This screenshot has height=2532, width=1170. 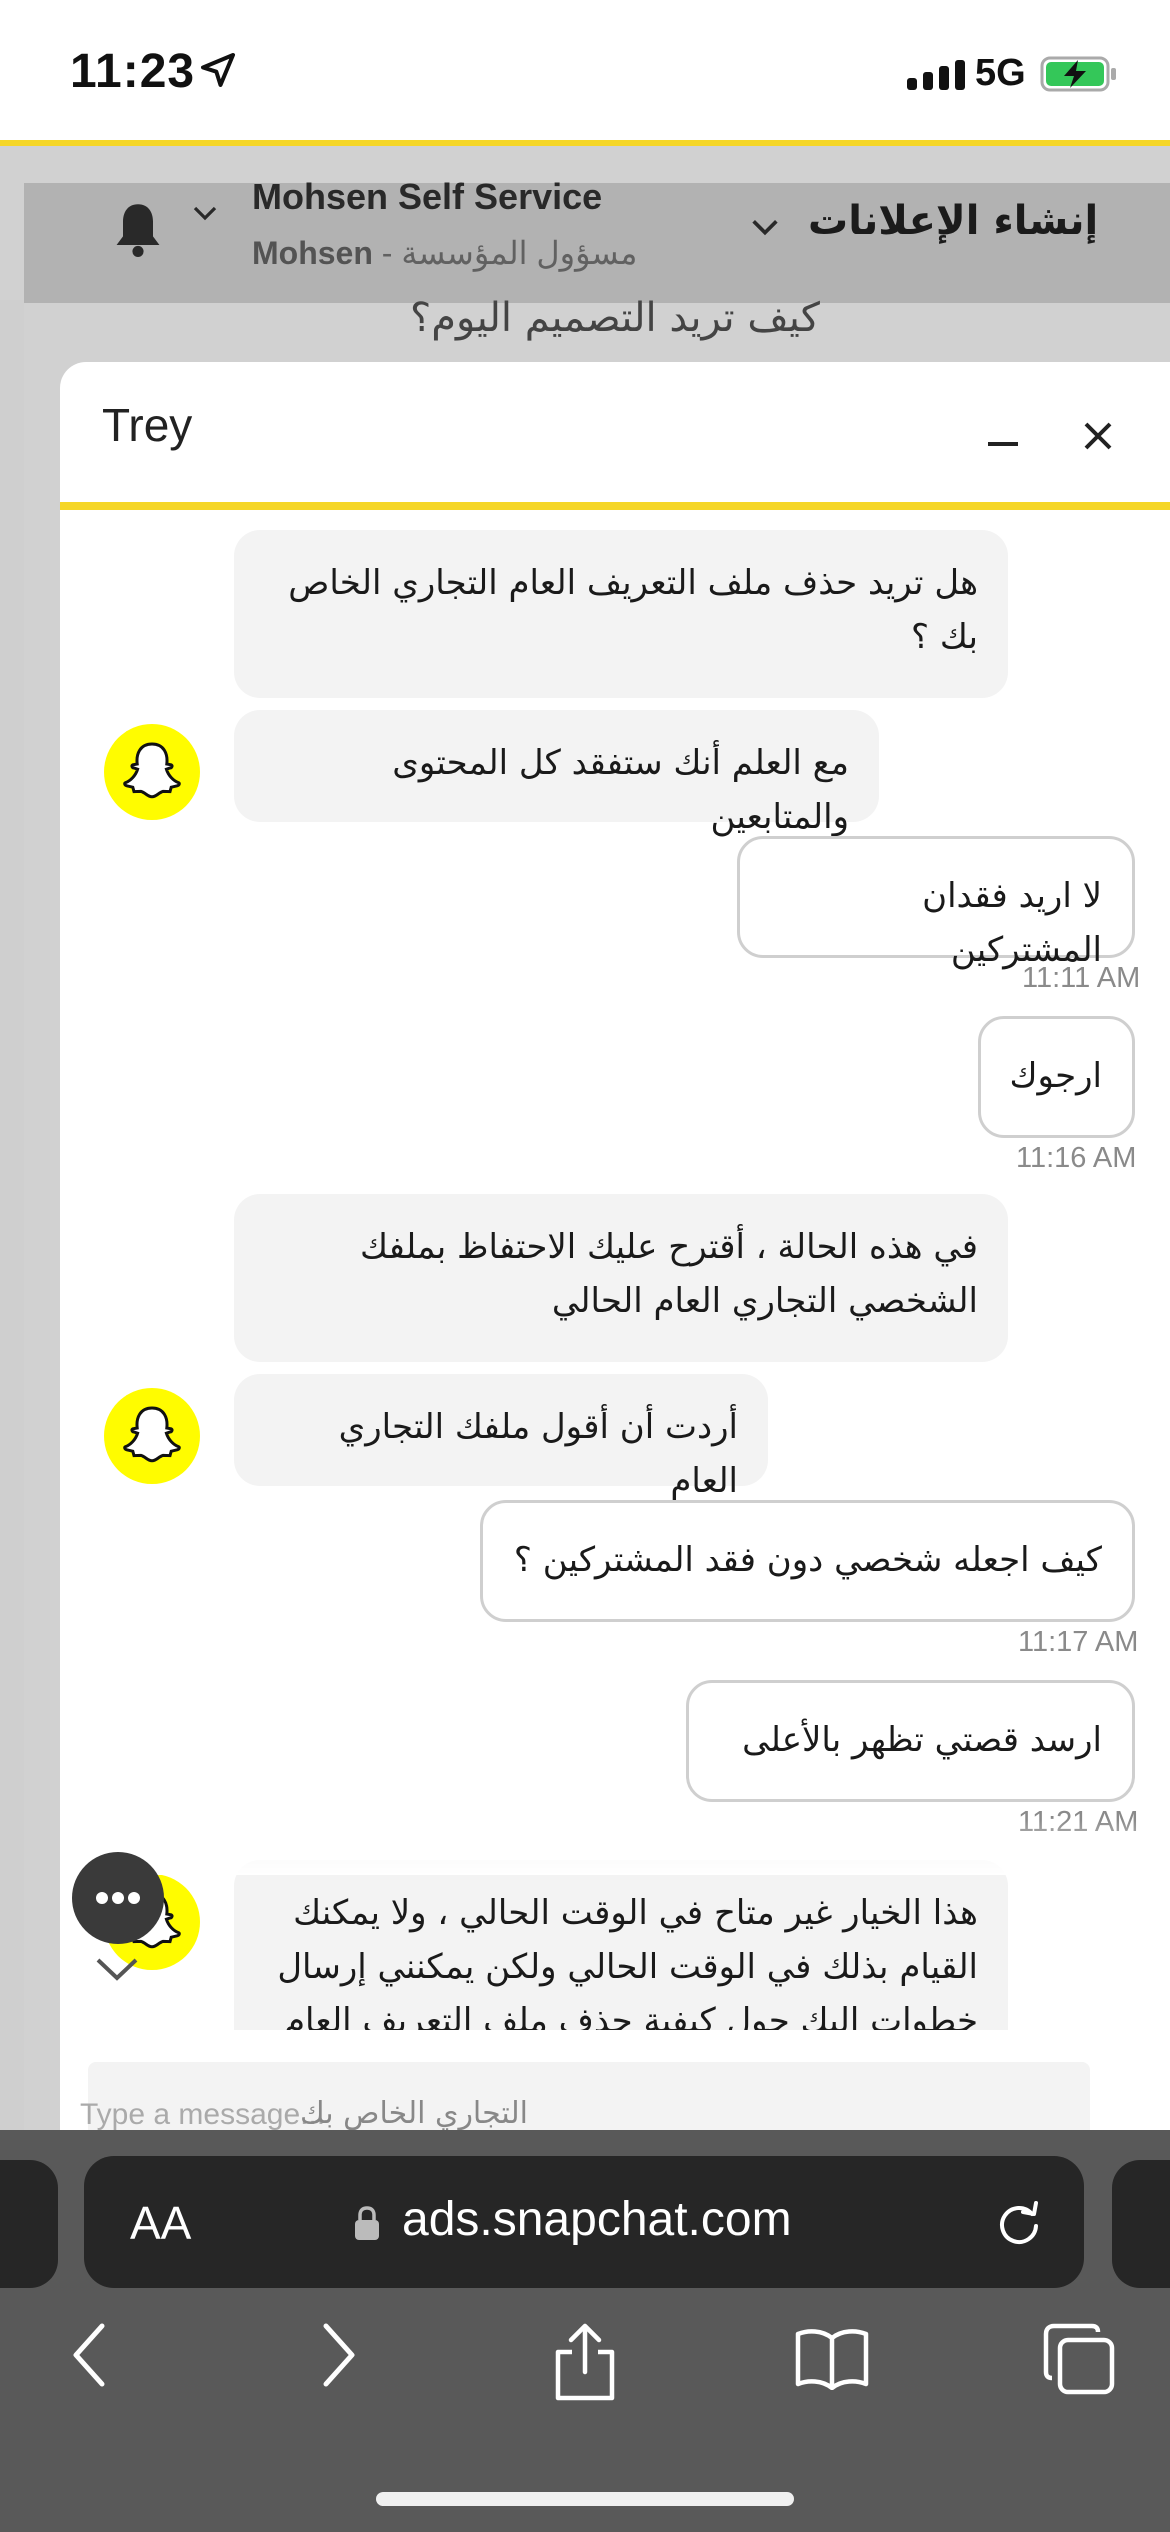 What do you see at coordinates (160, 2223) in the screenshot?
I see `text-size-button: AA` at bounding box center [160, 2223].